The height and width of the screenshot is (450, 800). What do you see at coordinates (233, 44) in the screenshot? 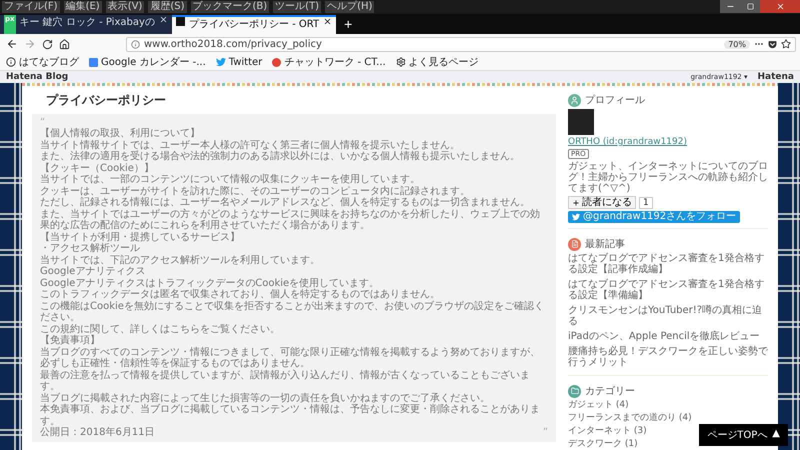
I see `url-text: www.ortho2018.com/privacy_policy` at bounding box center [233, 44].